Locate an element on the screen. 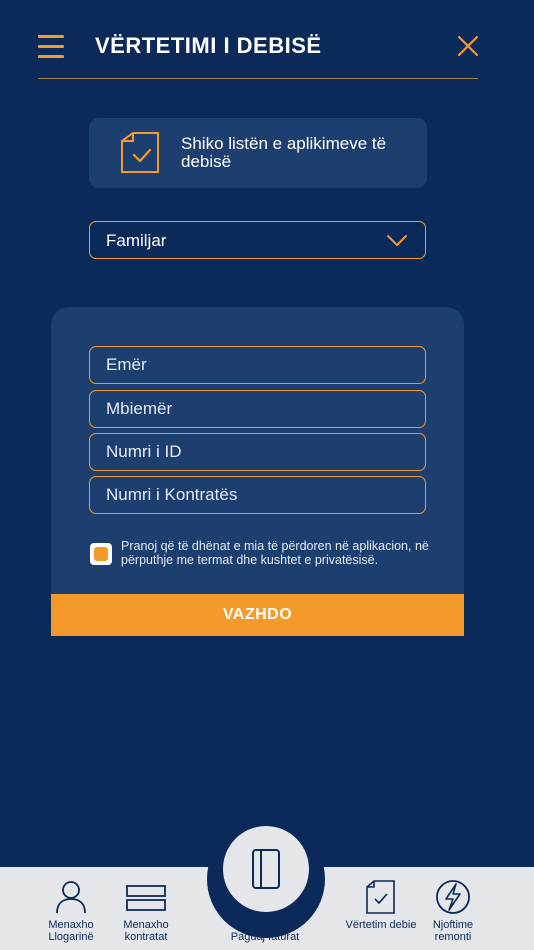 The height and width of the screenshot is (950, 534). hamburger-menu-icon is located at coordinates (52, 46).